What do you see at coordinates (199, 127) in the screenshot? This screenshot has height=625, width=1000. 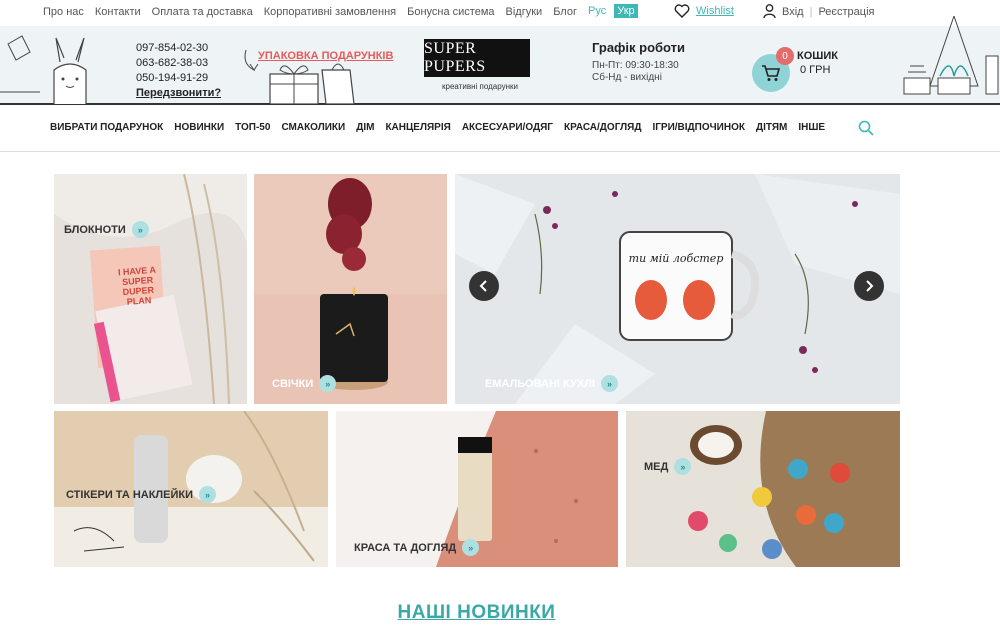 I see `nav-new: НОВИНКИ` at bounding box center [199, 127].